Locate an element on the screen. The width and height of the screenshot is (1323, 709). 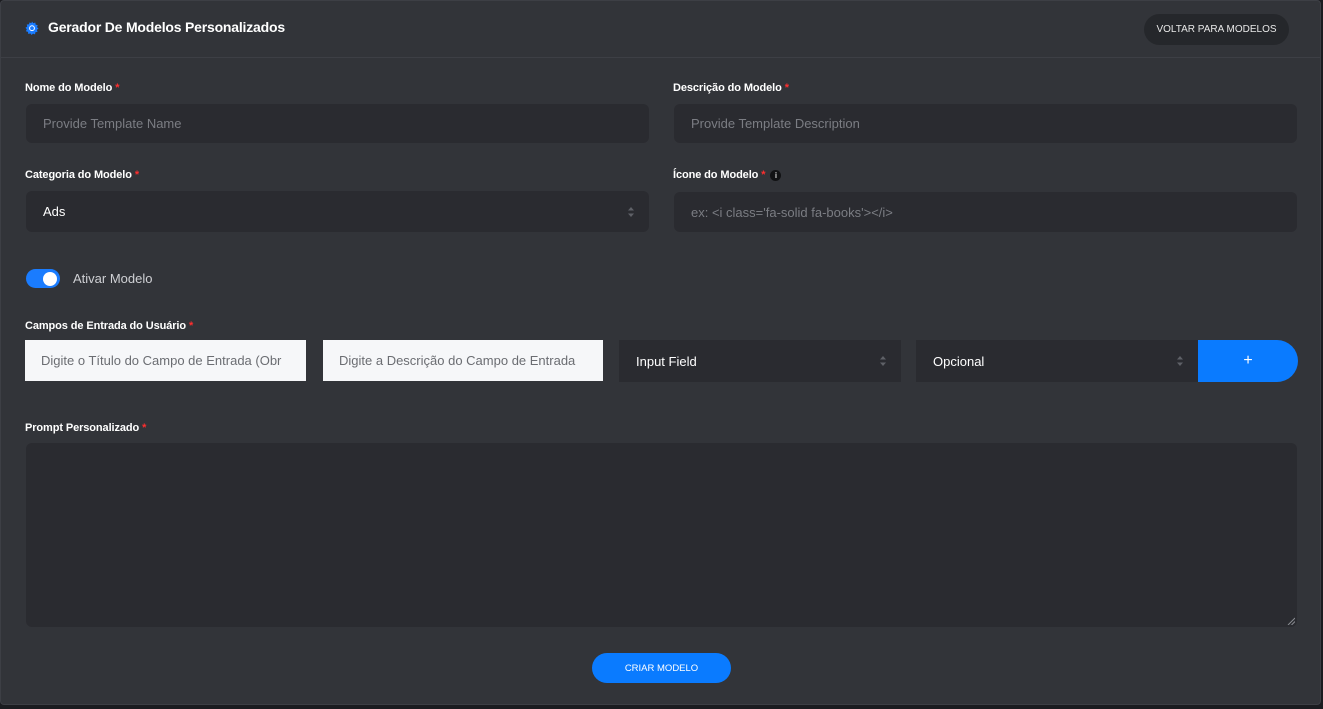
toggle-knob is located at coordinates (50, 278).